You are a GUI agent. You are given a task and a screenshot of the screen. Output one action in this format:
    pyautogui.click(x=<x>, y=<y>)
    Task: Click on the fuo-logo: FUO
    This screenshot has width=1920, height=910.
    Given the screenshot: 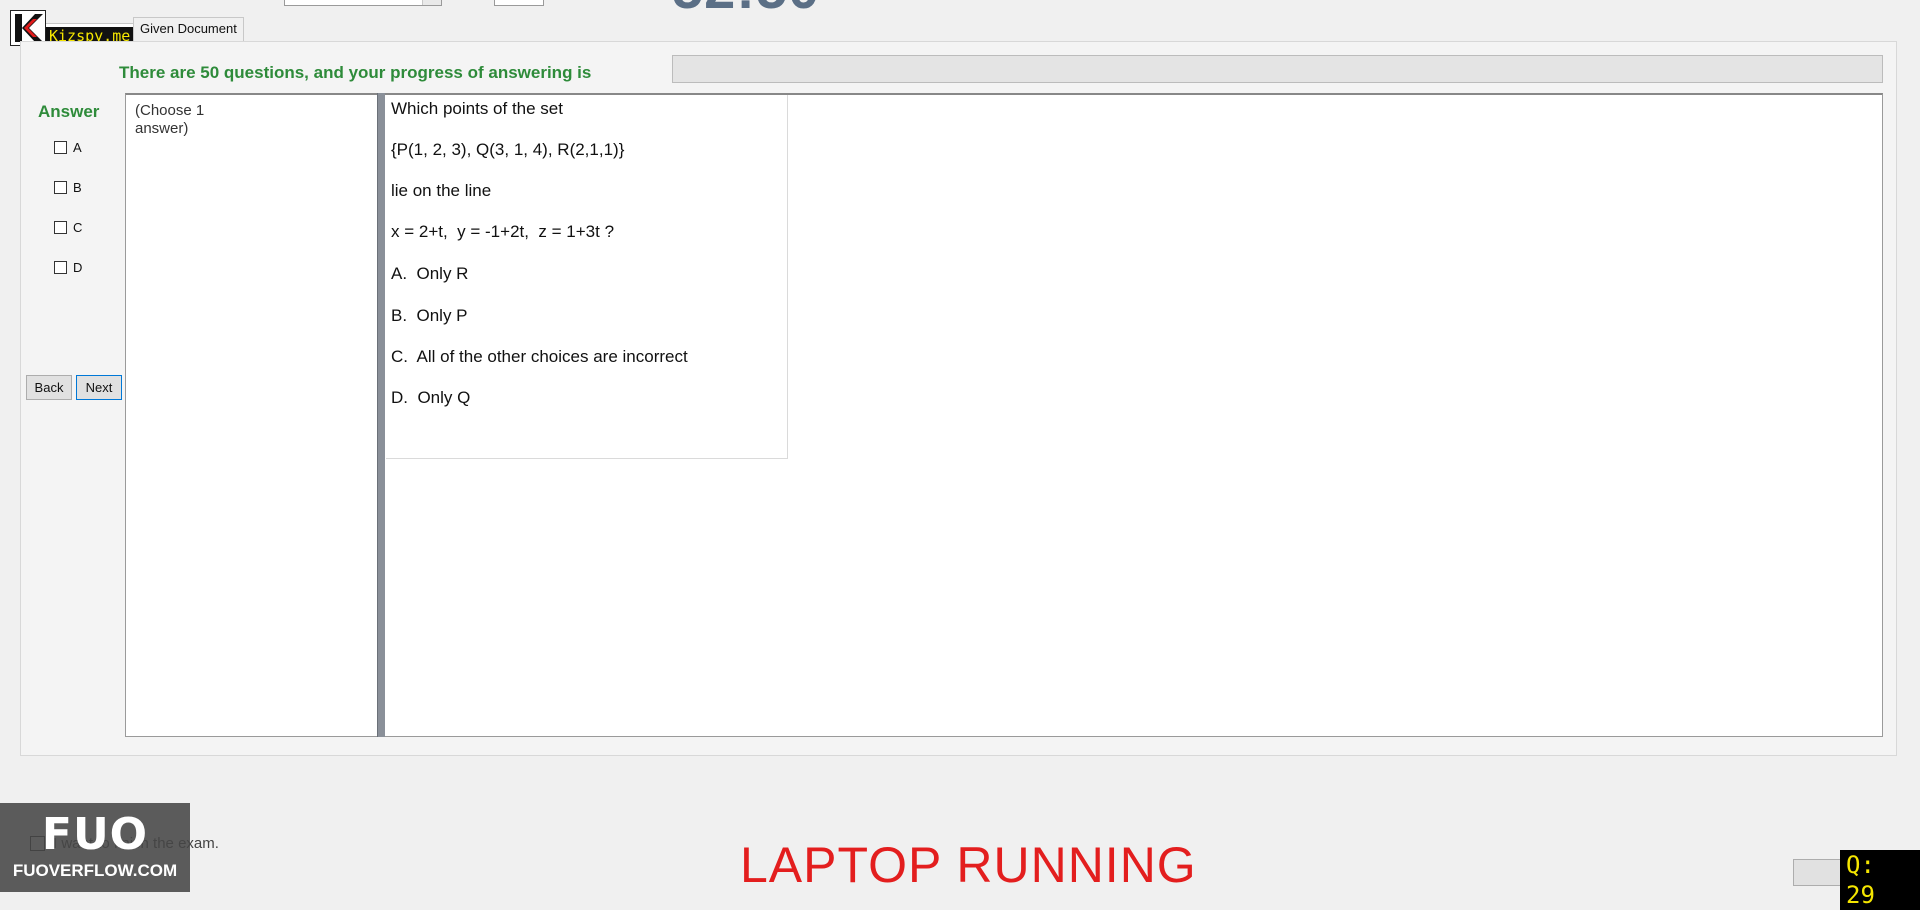 What is the action you would take?
    pyautogui.click(x=95, y=834)
    